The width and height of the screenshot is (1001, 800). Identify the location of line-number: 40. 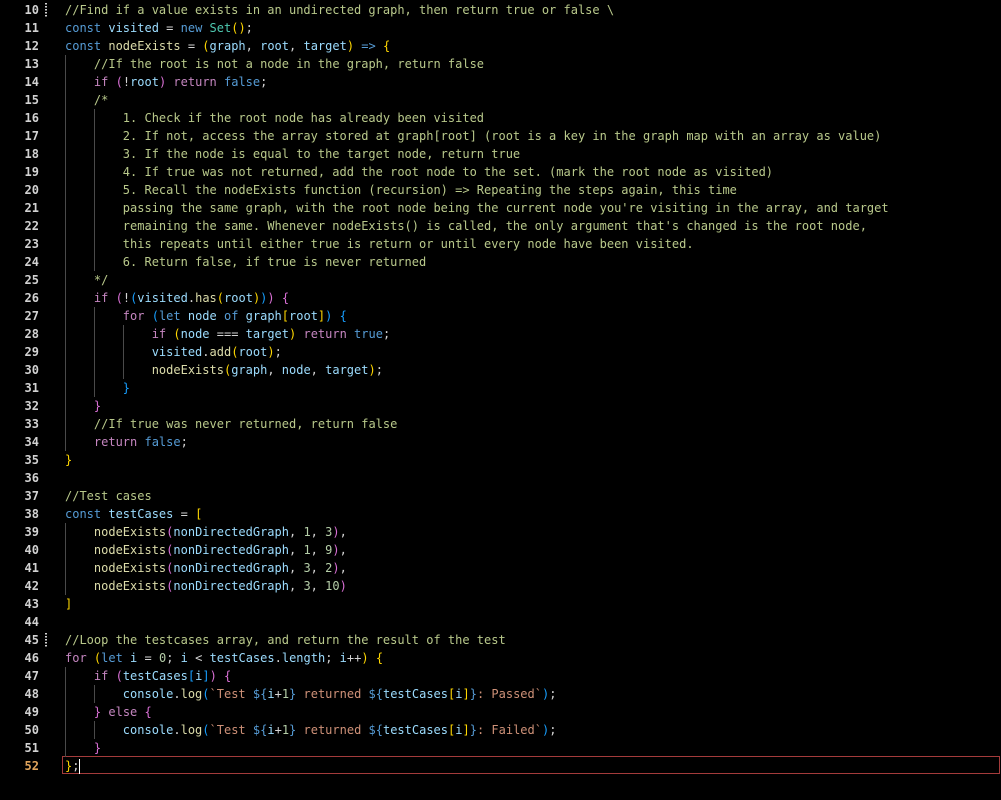
(19, 550).